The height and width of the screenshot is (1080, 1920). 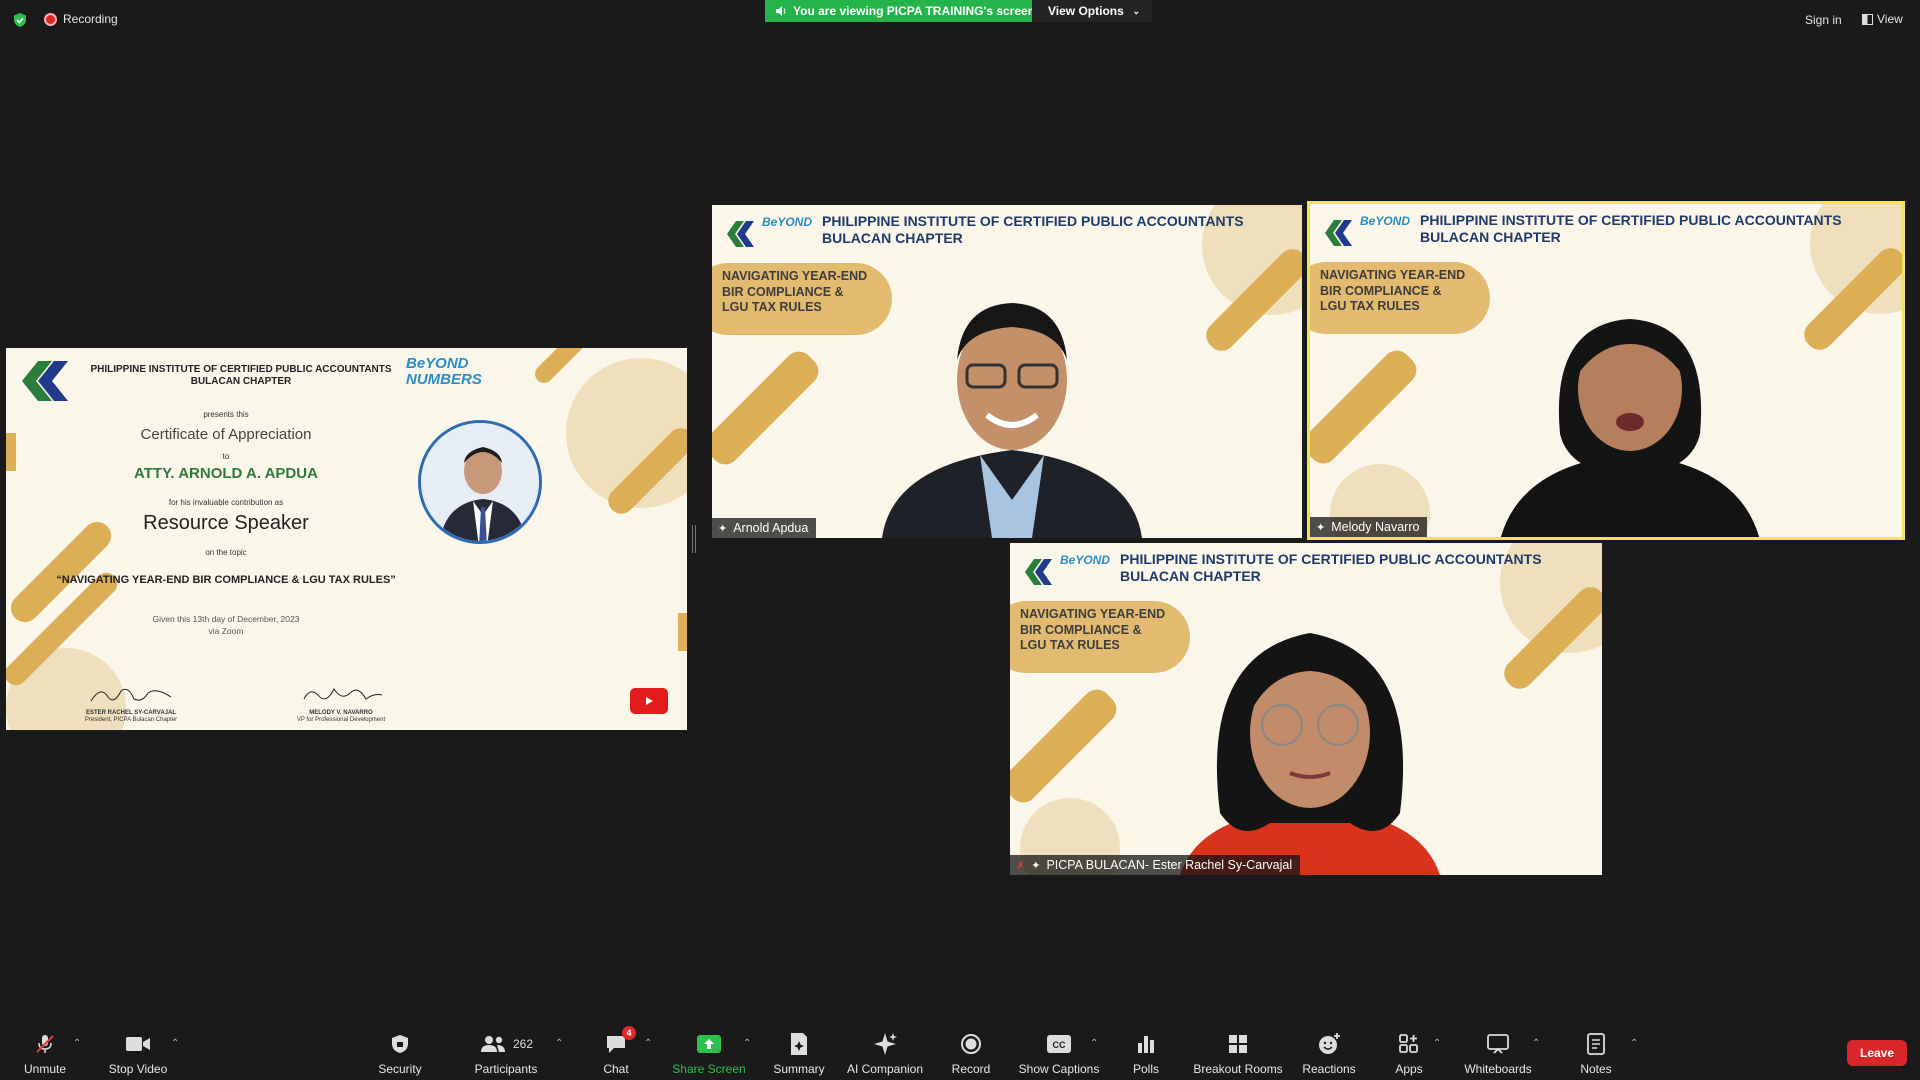 What do you see at coordinates (629, 1033) in the screenshot?
I see `chat-unread-badge: 4` at bounding box center [629, 1033].